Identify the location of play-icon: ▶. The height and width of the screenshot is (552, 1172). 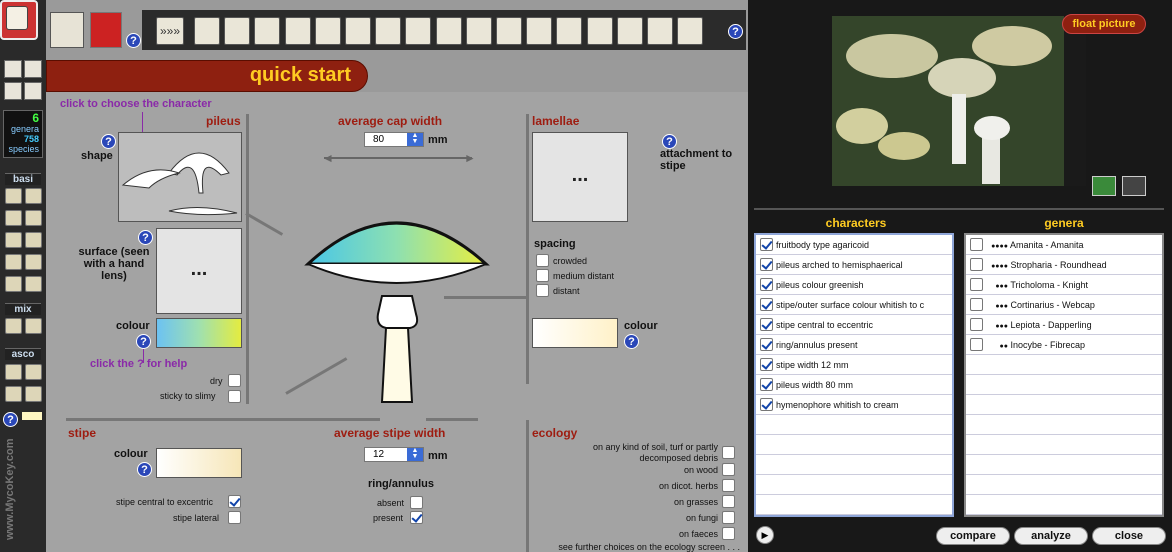
(765, 535).